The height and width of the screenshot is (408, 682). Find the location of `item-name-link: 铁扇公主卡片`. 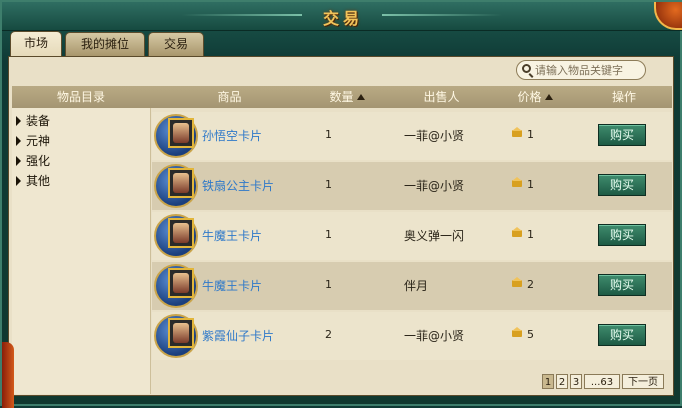

item-name-link: 铁扇公主卡片 is located at coordinates (238, 185).